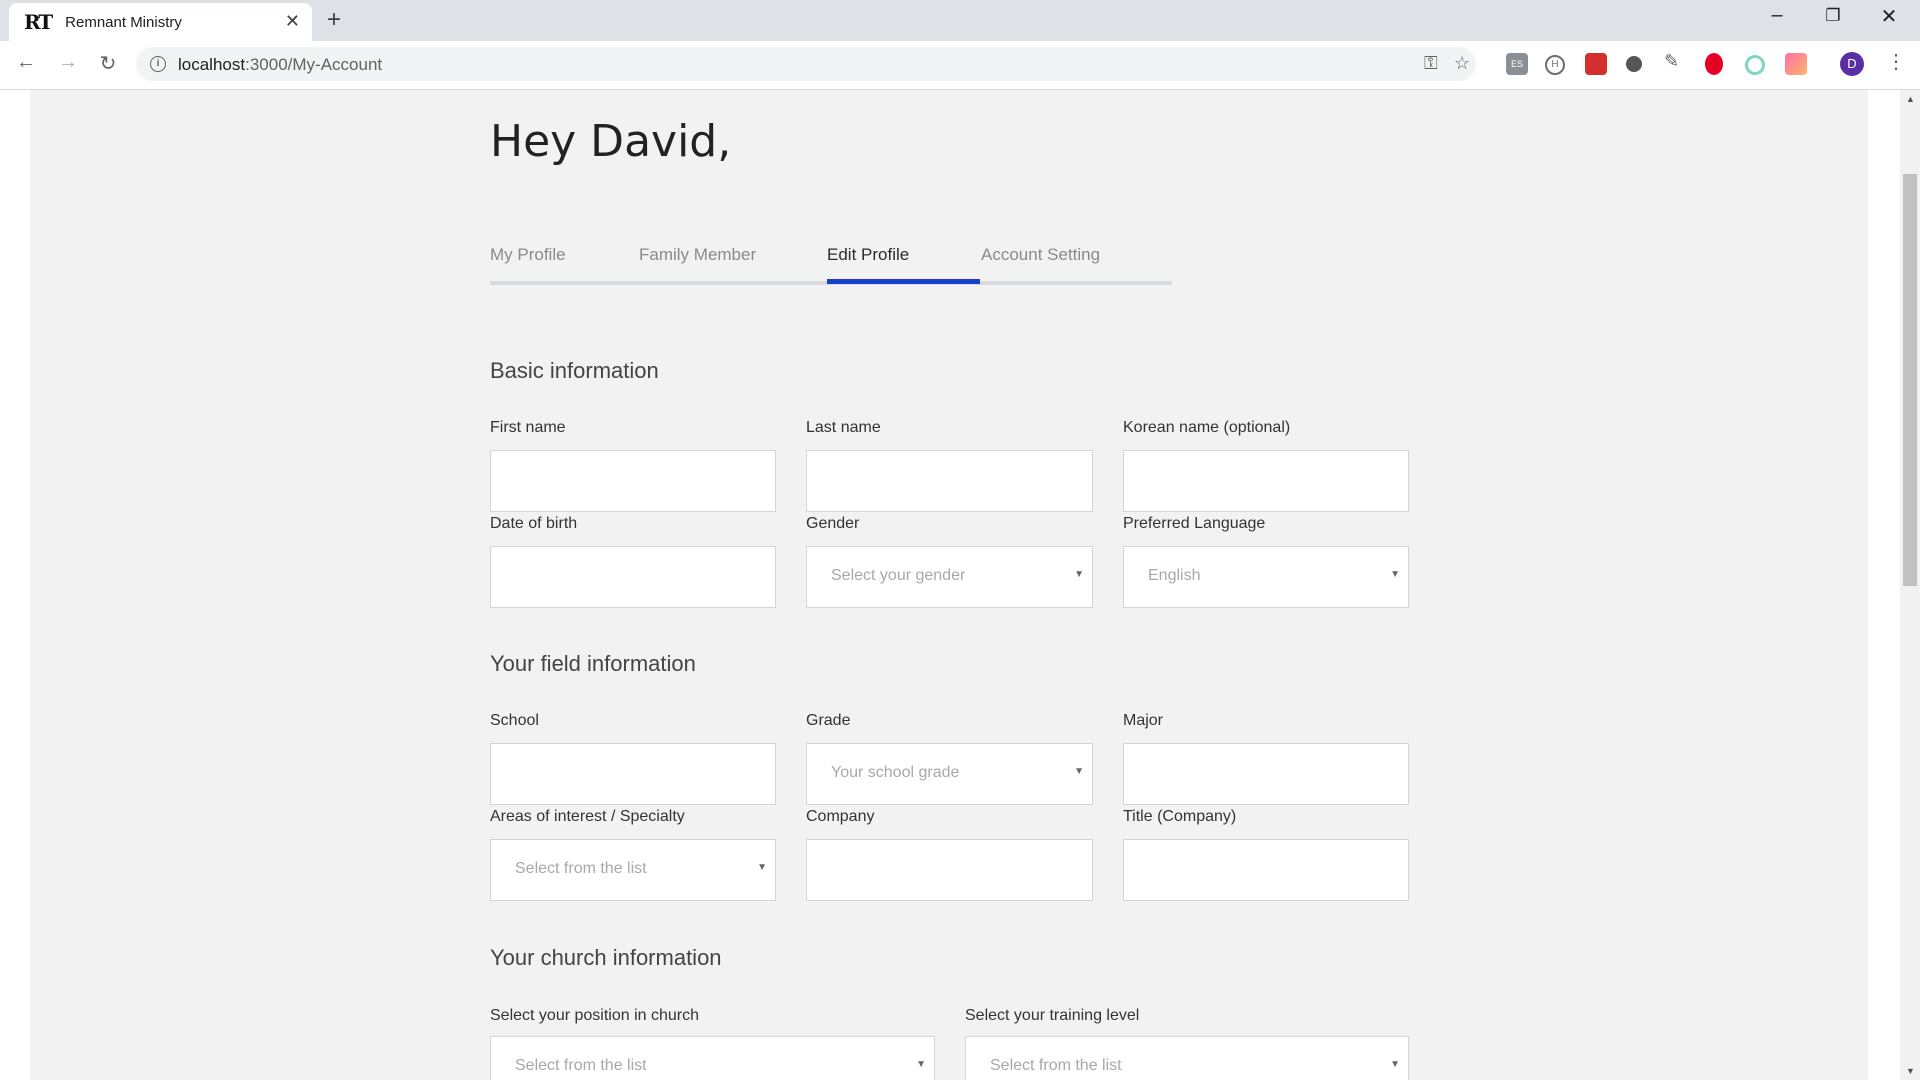  Describe the element at coordinates (1040, 255) in the screenshot. I see `tab-account-setting: Account Setting` at that location.